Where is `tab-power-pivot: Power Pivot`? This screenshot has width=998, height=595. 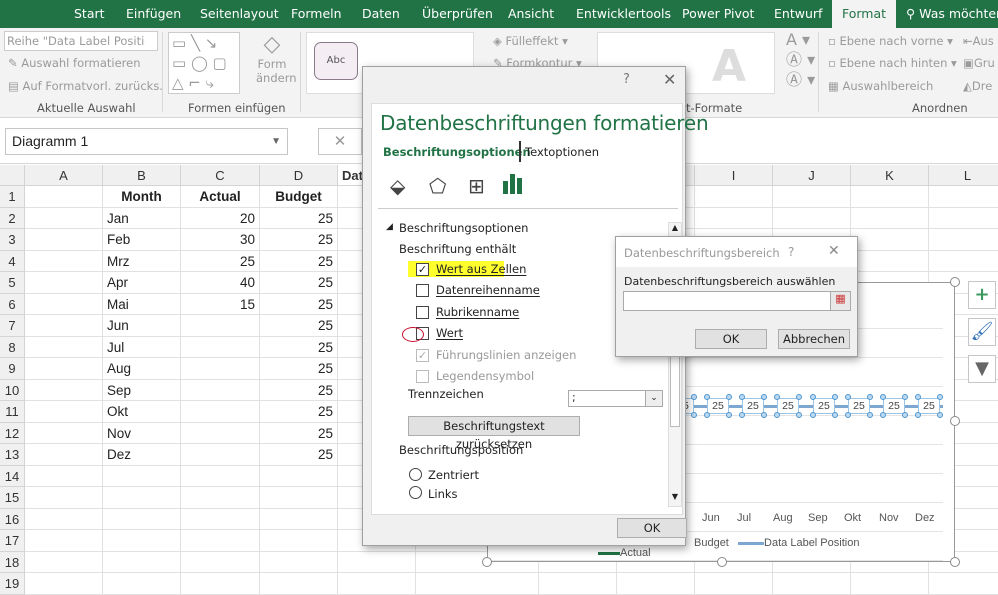 tab-power-pivot: Power Pivot is located at coordinates (718, 14).